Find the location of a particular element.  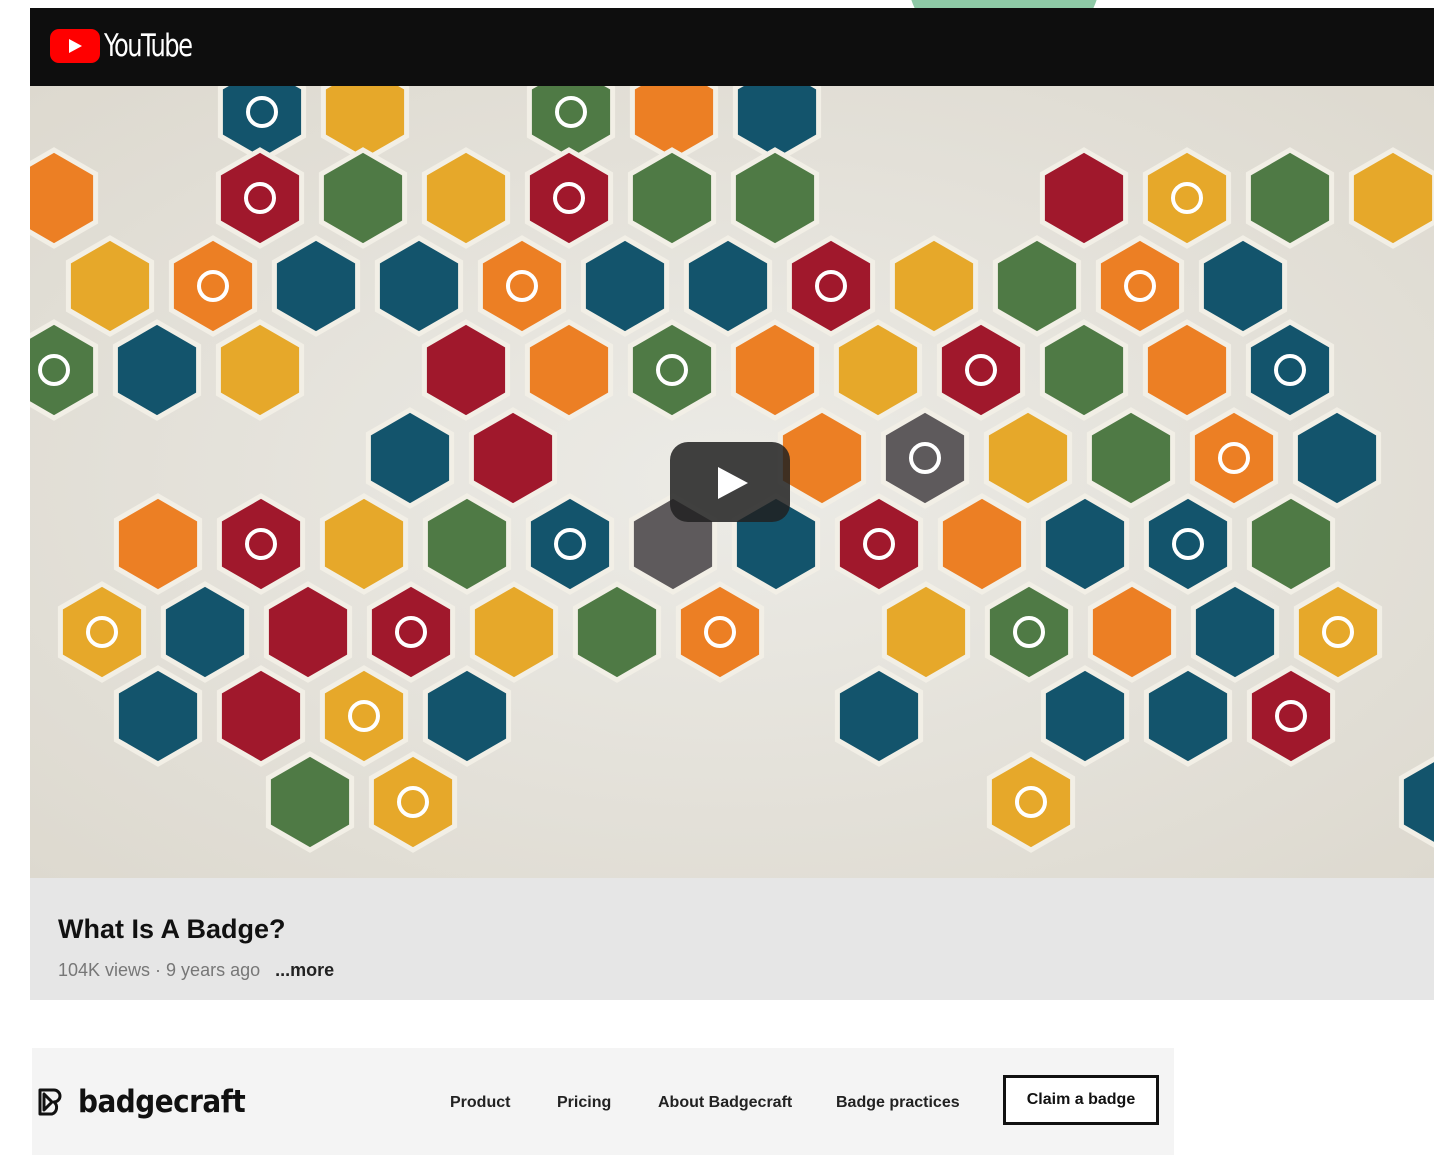

youtube-logo-icon is located at coordinates (75, 46).